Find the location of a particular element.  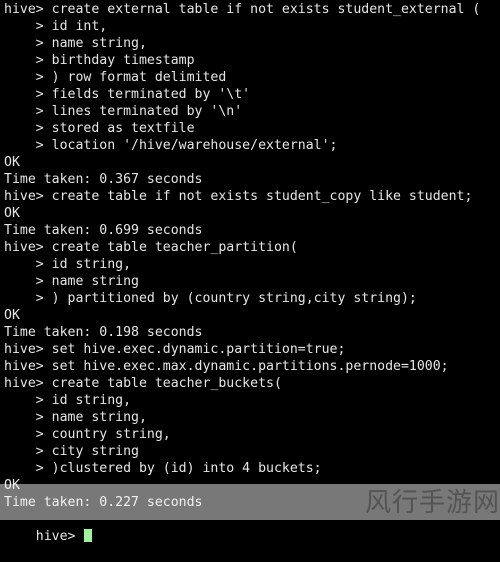

terminal-line-text: > lines terminated by '\n' is located at coordinates (123, 111).